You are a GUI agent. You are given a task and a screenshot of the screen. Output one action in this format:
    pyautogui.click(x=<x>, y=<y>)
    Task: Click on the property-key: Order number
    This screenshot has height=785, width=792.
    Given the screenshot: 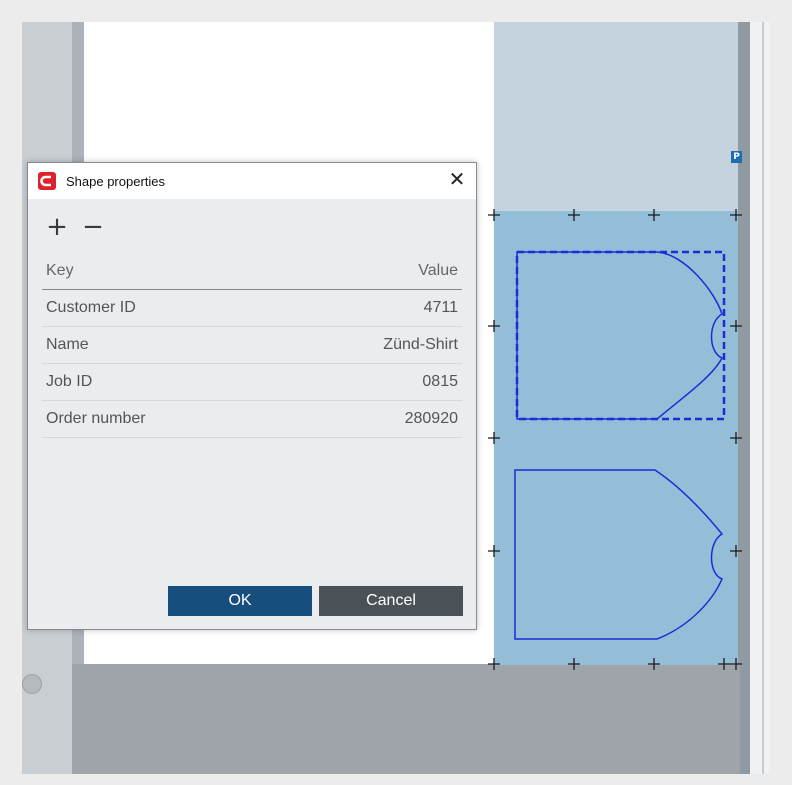 What is the action you would take?
    pyautogui.click(x=96, y=418)
    